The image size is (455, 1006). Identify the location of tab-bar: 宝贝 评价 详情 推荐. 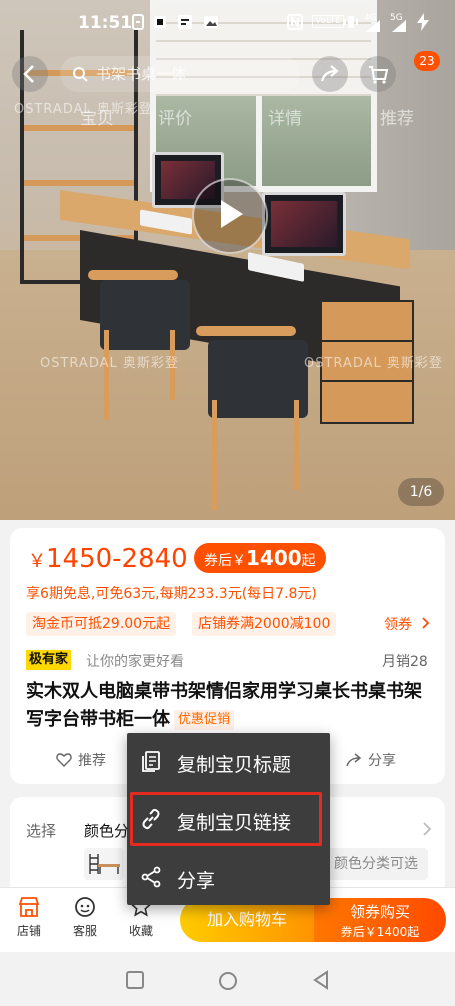
(227, 116).